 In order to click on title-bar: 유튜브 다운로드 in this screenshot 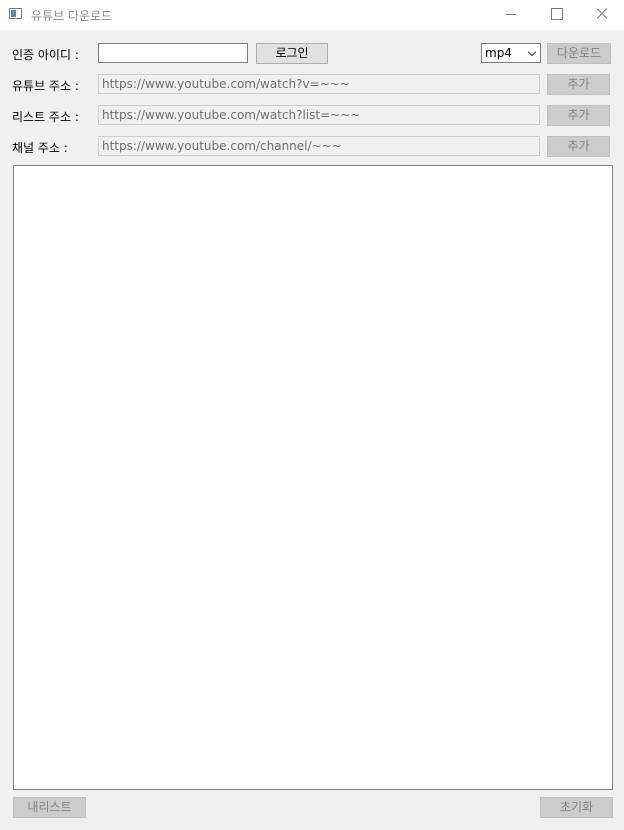, I will do `click(312, 15)`.